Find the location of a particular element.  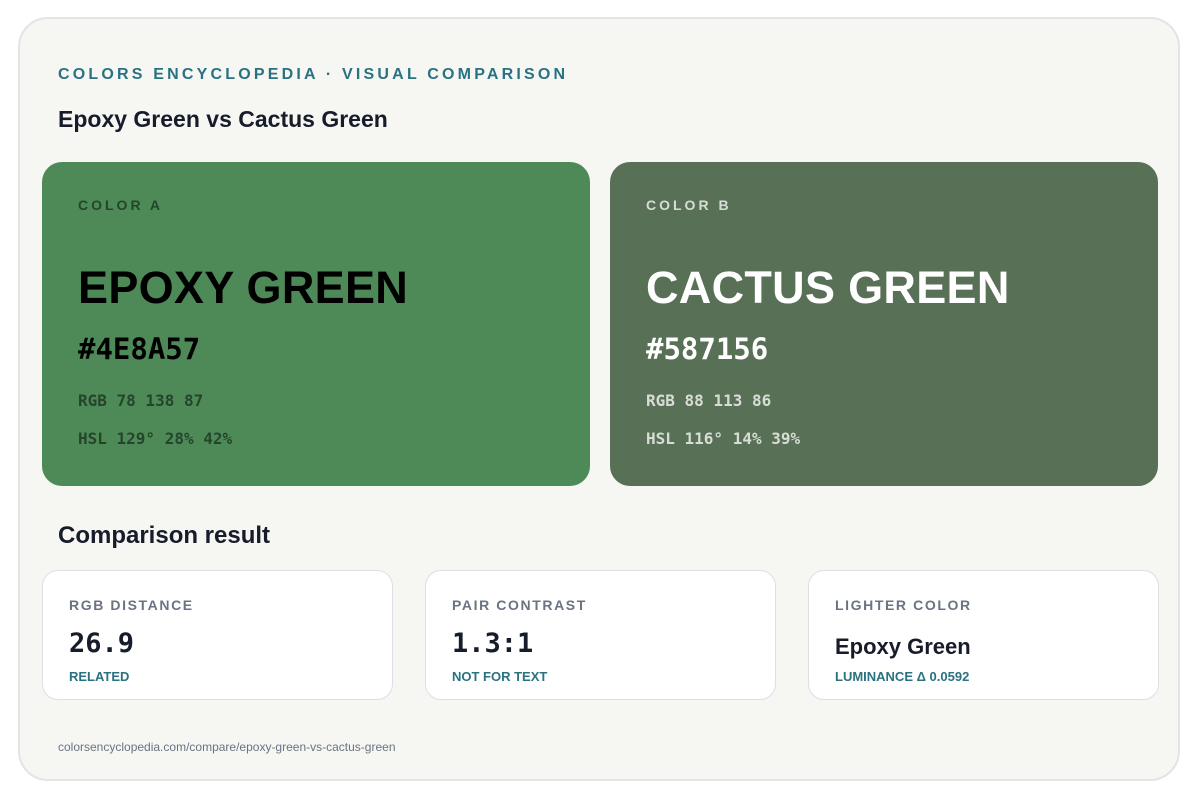

color-a-name: EPOXY GREEN is located at coordinates (243, 287).